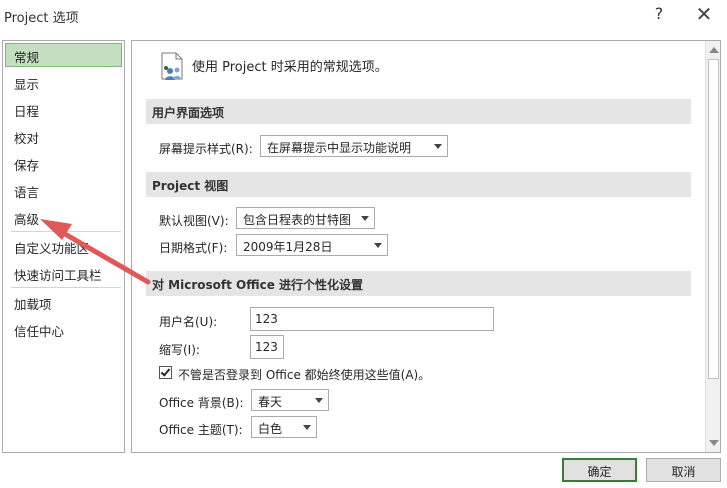 Image resolution: width=727 pixels, height=488 pixels. What do you see at coordinates (63, 136) in the screenshot?
I see `nav-item-proofing: 校对` at bounding box center [63, 136].